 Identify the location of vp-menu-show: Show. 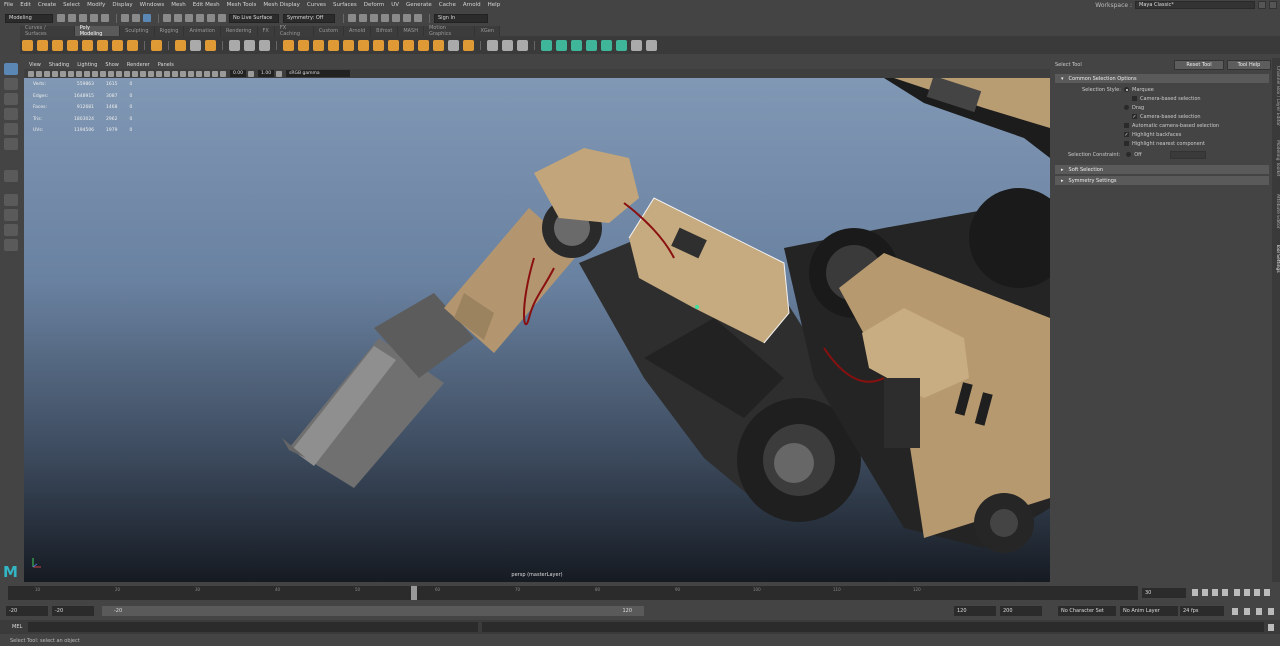
(112, 65).